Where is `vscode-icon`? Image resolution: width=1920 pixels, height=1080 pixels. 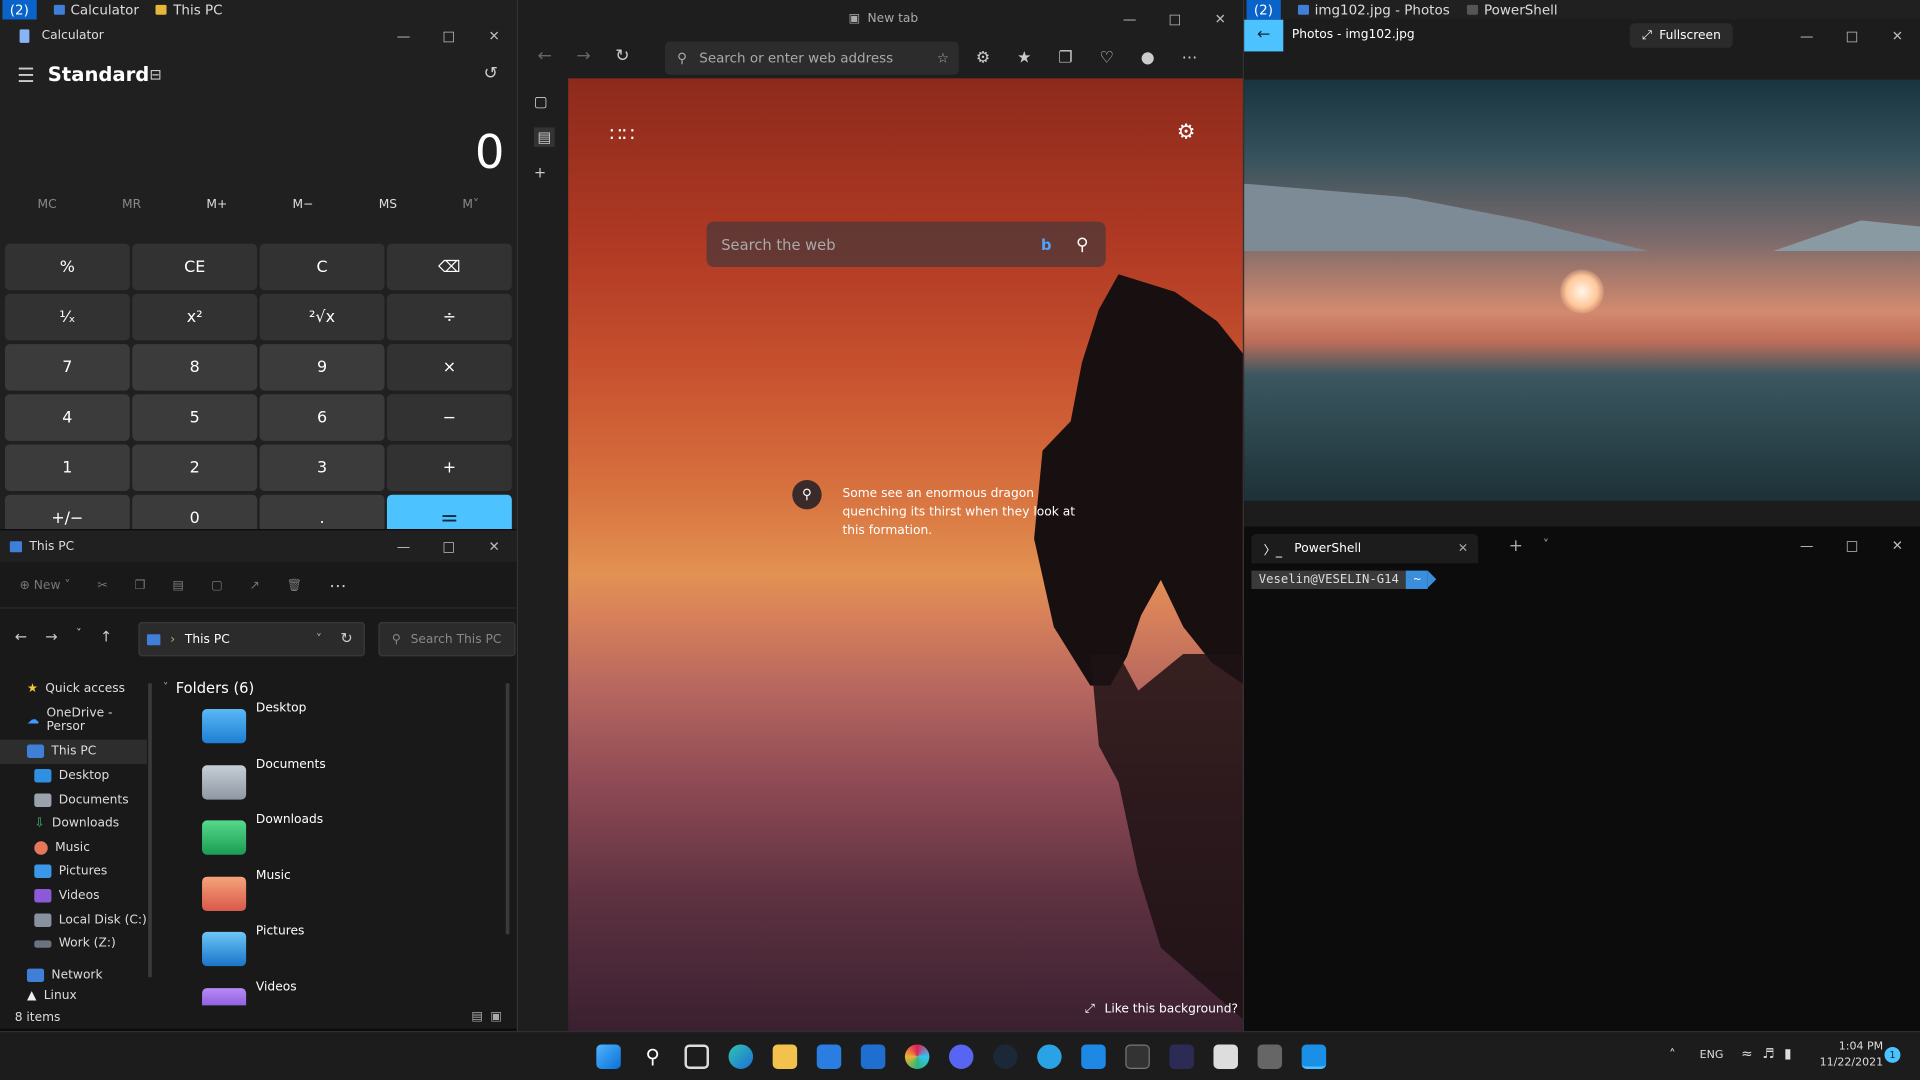
vscode-icon is located at coordinates (1093, 1056).